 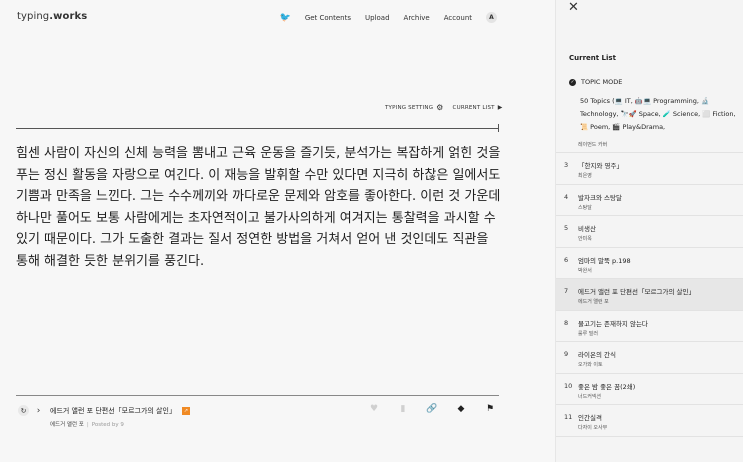 What do you see at coordinates (590, 396) in the screenshot?
I see `list-item-author: 너드커넥션` at bounding box center [590, 396].